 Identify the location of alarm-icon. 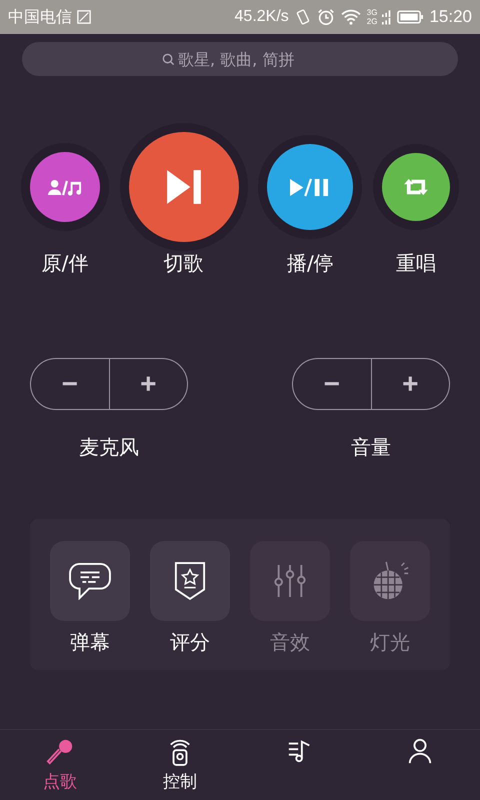
(325, 17).